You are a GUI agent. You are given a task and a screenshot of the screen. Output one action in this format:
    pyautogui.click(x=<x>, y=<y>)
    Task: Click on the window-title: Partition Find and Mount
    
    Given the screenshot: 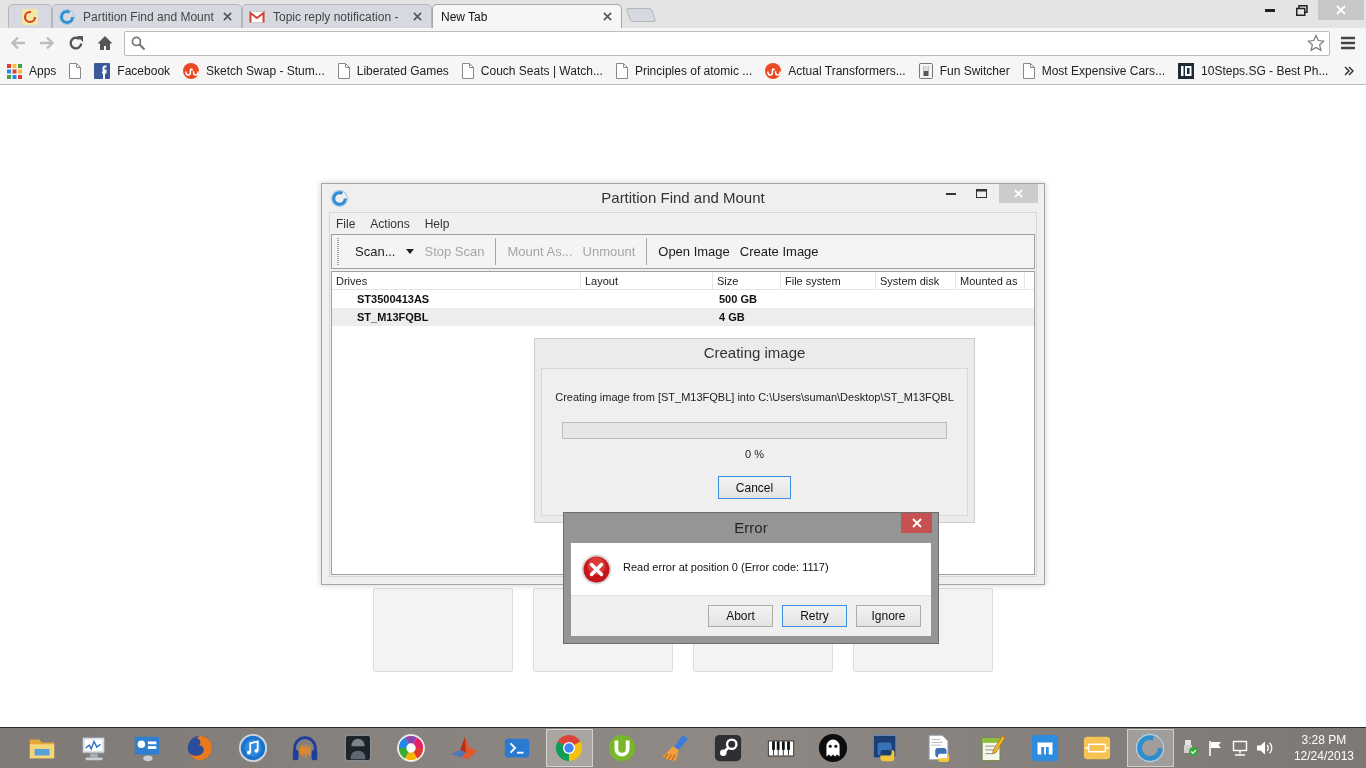 What is the action you would take?
    pyautogui.click(x=683, y=197)
    